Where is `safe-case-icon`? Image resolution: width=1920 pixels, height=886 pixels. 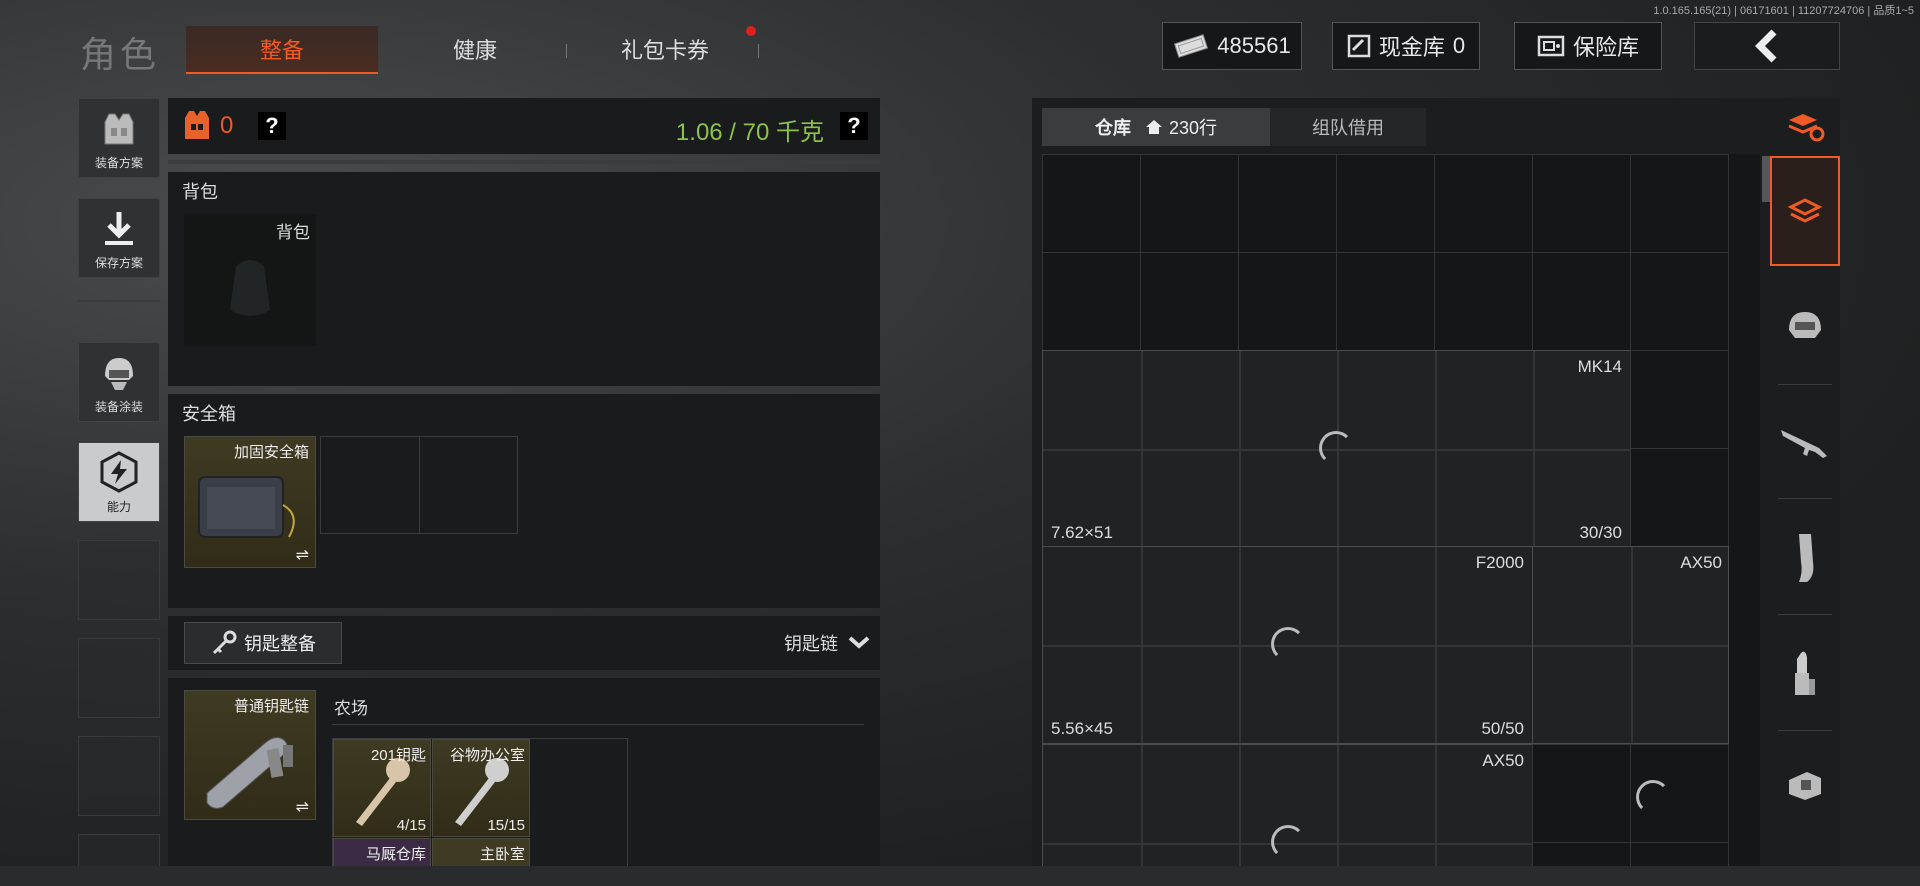
safe-case-icon is located at coordinates (246, 507).